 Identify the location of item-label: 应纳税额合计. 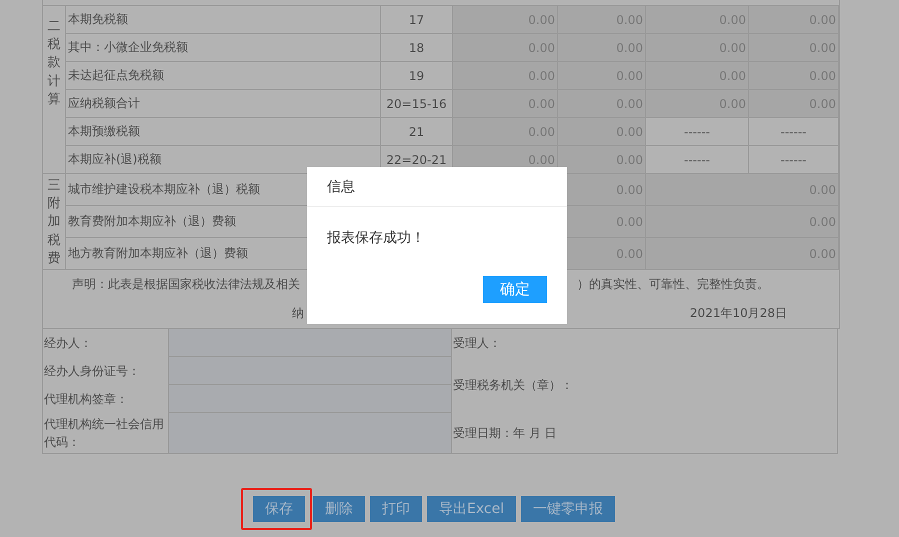
(223, 104).